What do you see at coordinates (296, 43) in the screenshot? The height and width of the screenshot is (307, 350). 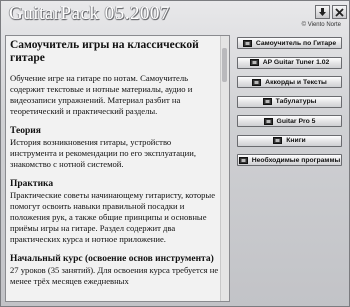 I see `nav-button-label: Самоучитель по Гитаре` at bounding box center [296, 43].